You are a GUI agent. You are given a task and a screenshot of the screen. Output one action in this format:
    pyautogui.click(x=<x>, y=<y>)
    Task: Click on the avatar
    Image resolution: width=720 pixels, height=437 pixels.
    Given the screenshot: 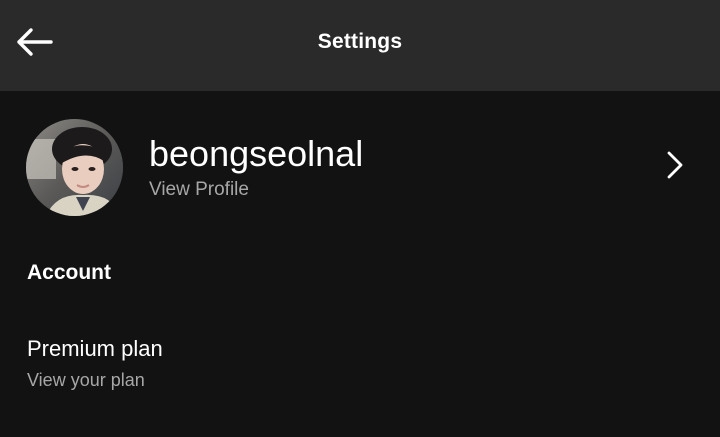 What is the action you would take?
    pyautogui.click(x=74, y=167)
    